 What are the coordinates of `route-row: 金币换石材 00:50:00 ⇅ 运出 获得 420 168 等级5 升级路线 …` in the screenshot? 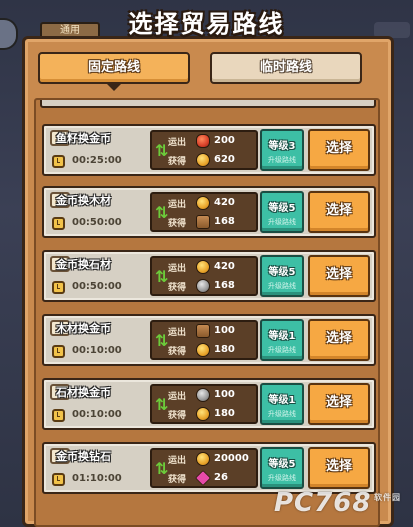 It's located at (209, 276).